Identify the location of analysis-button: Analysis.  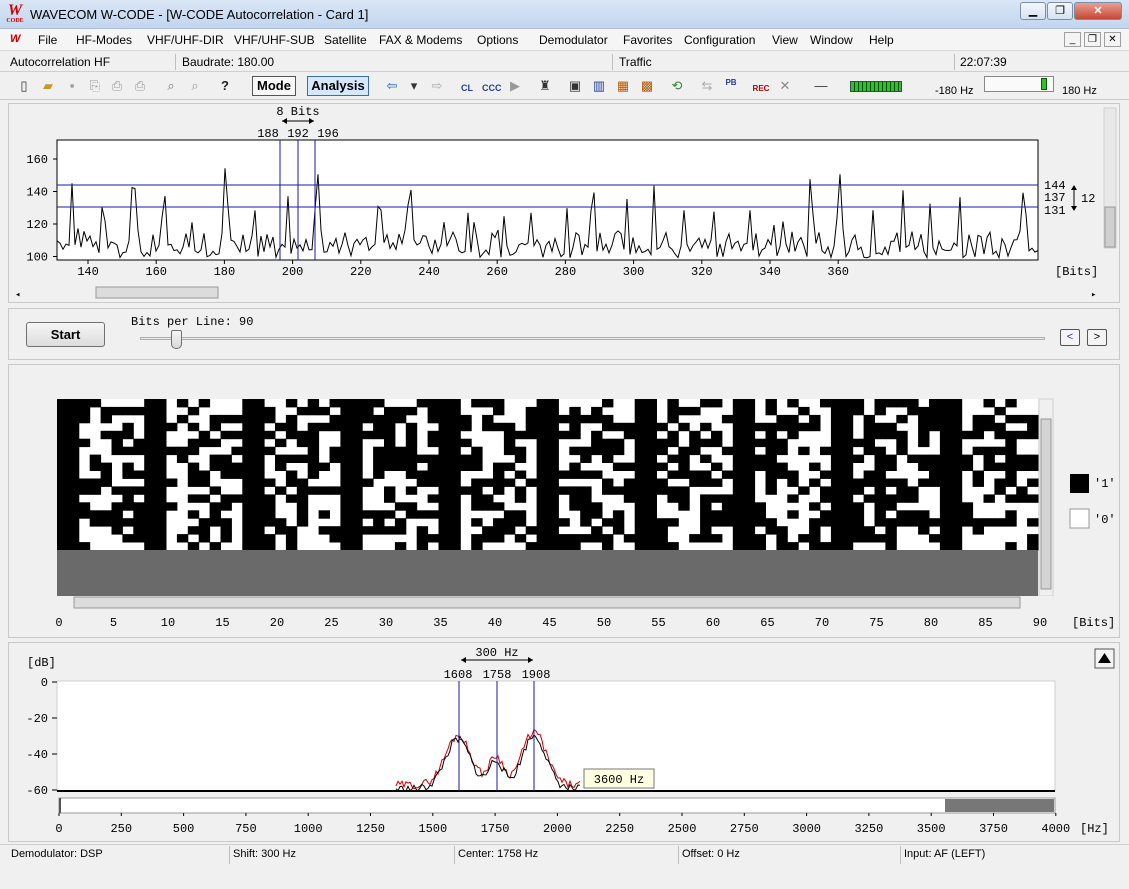
(338, 86).